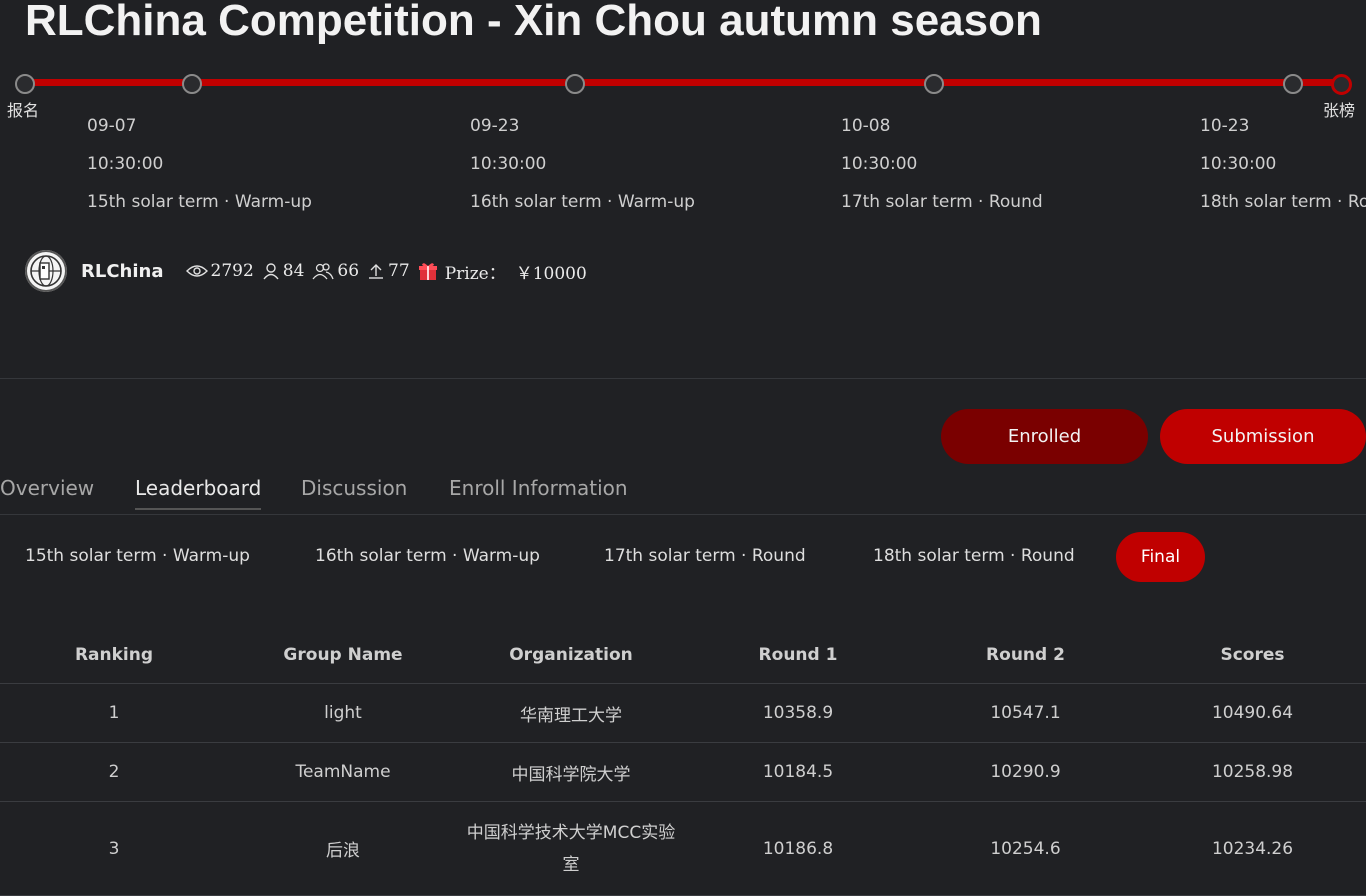  Describe the element at coordinates (47, 492) in the screenshot. I see `tab-overview: Overview` at that location.